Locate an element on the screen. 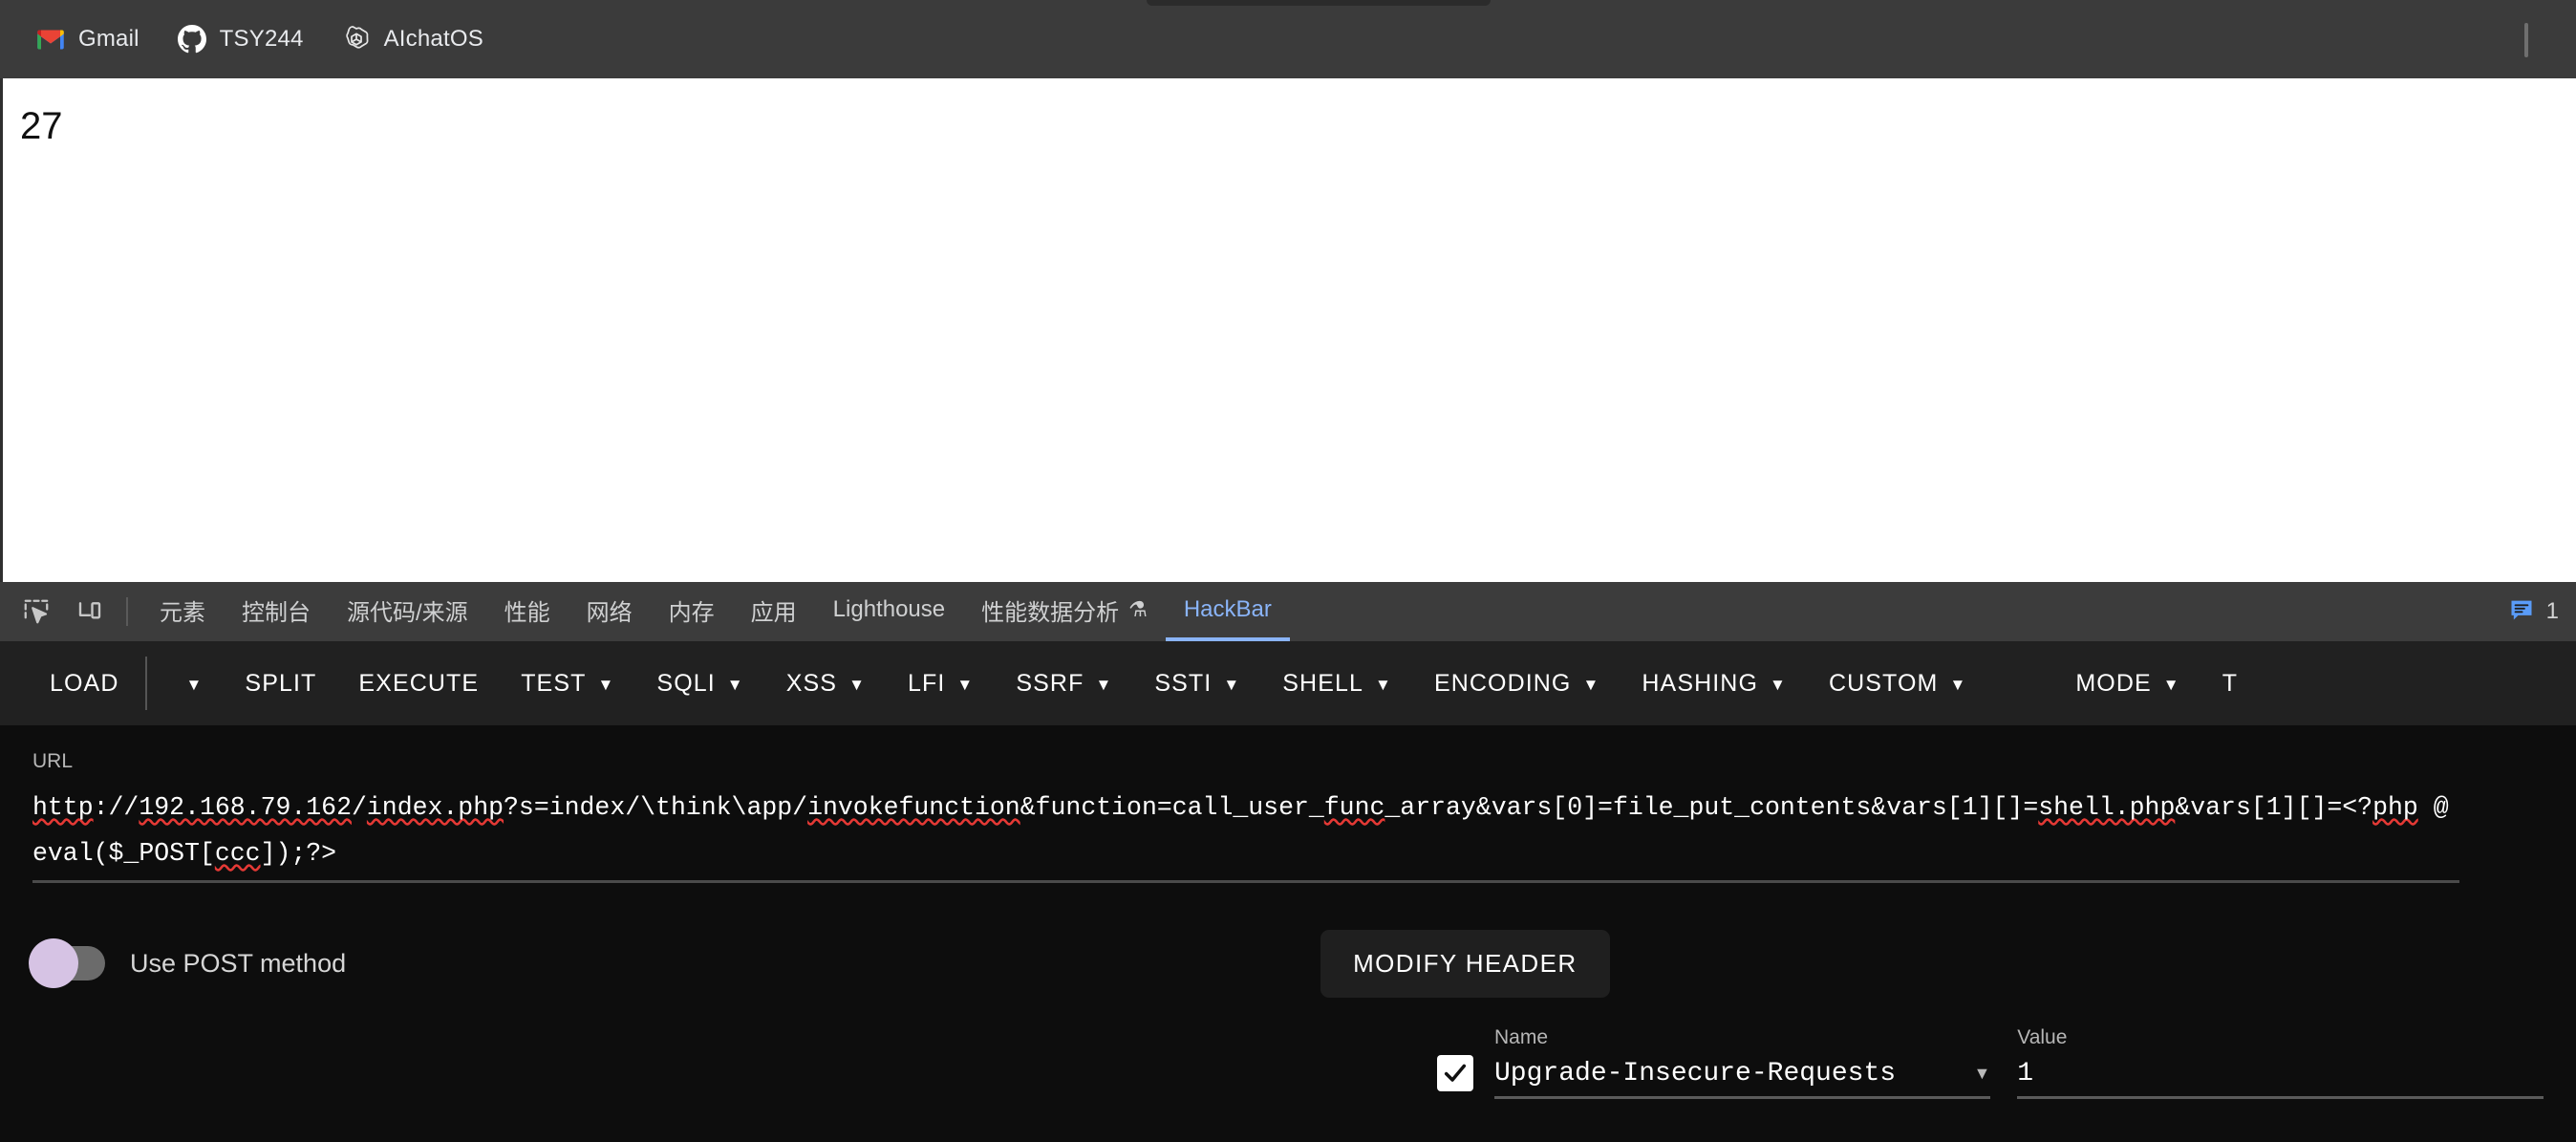  tab-label: 网络 is located at coordinates (609, 612).